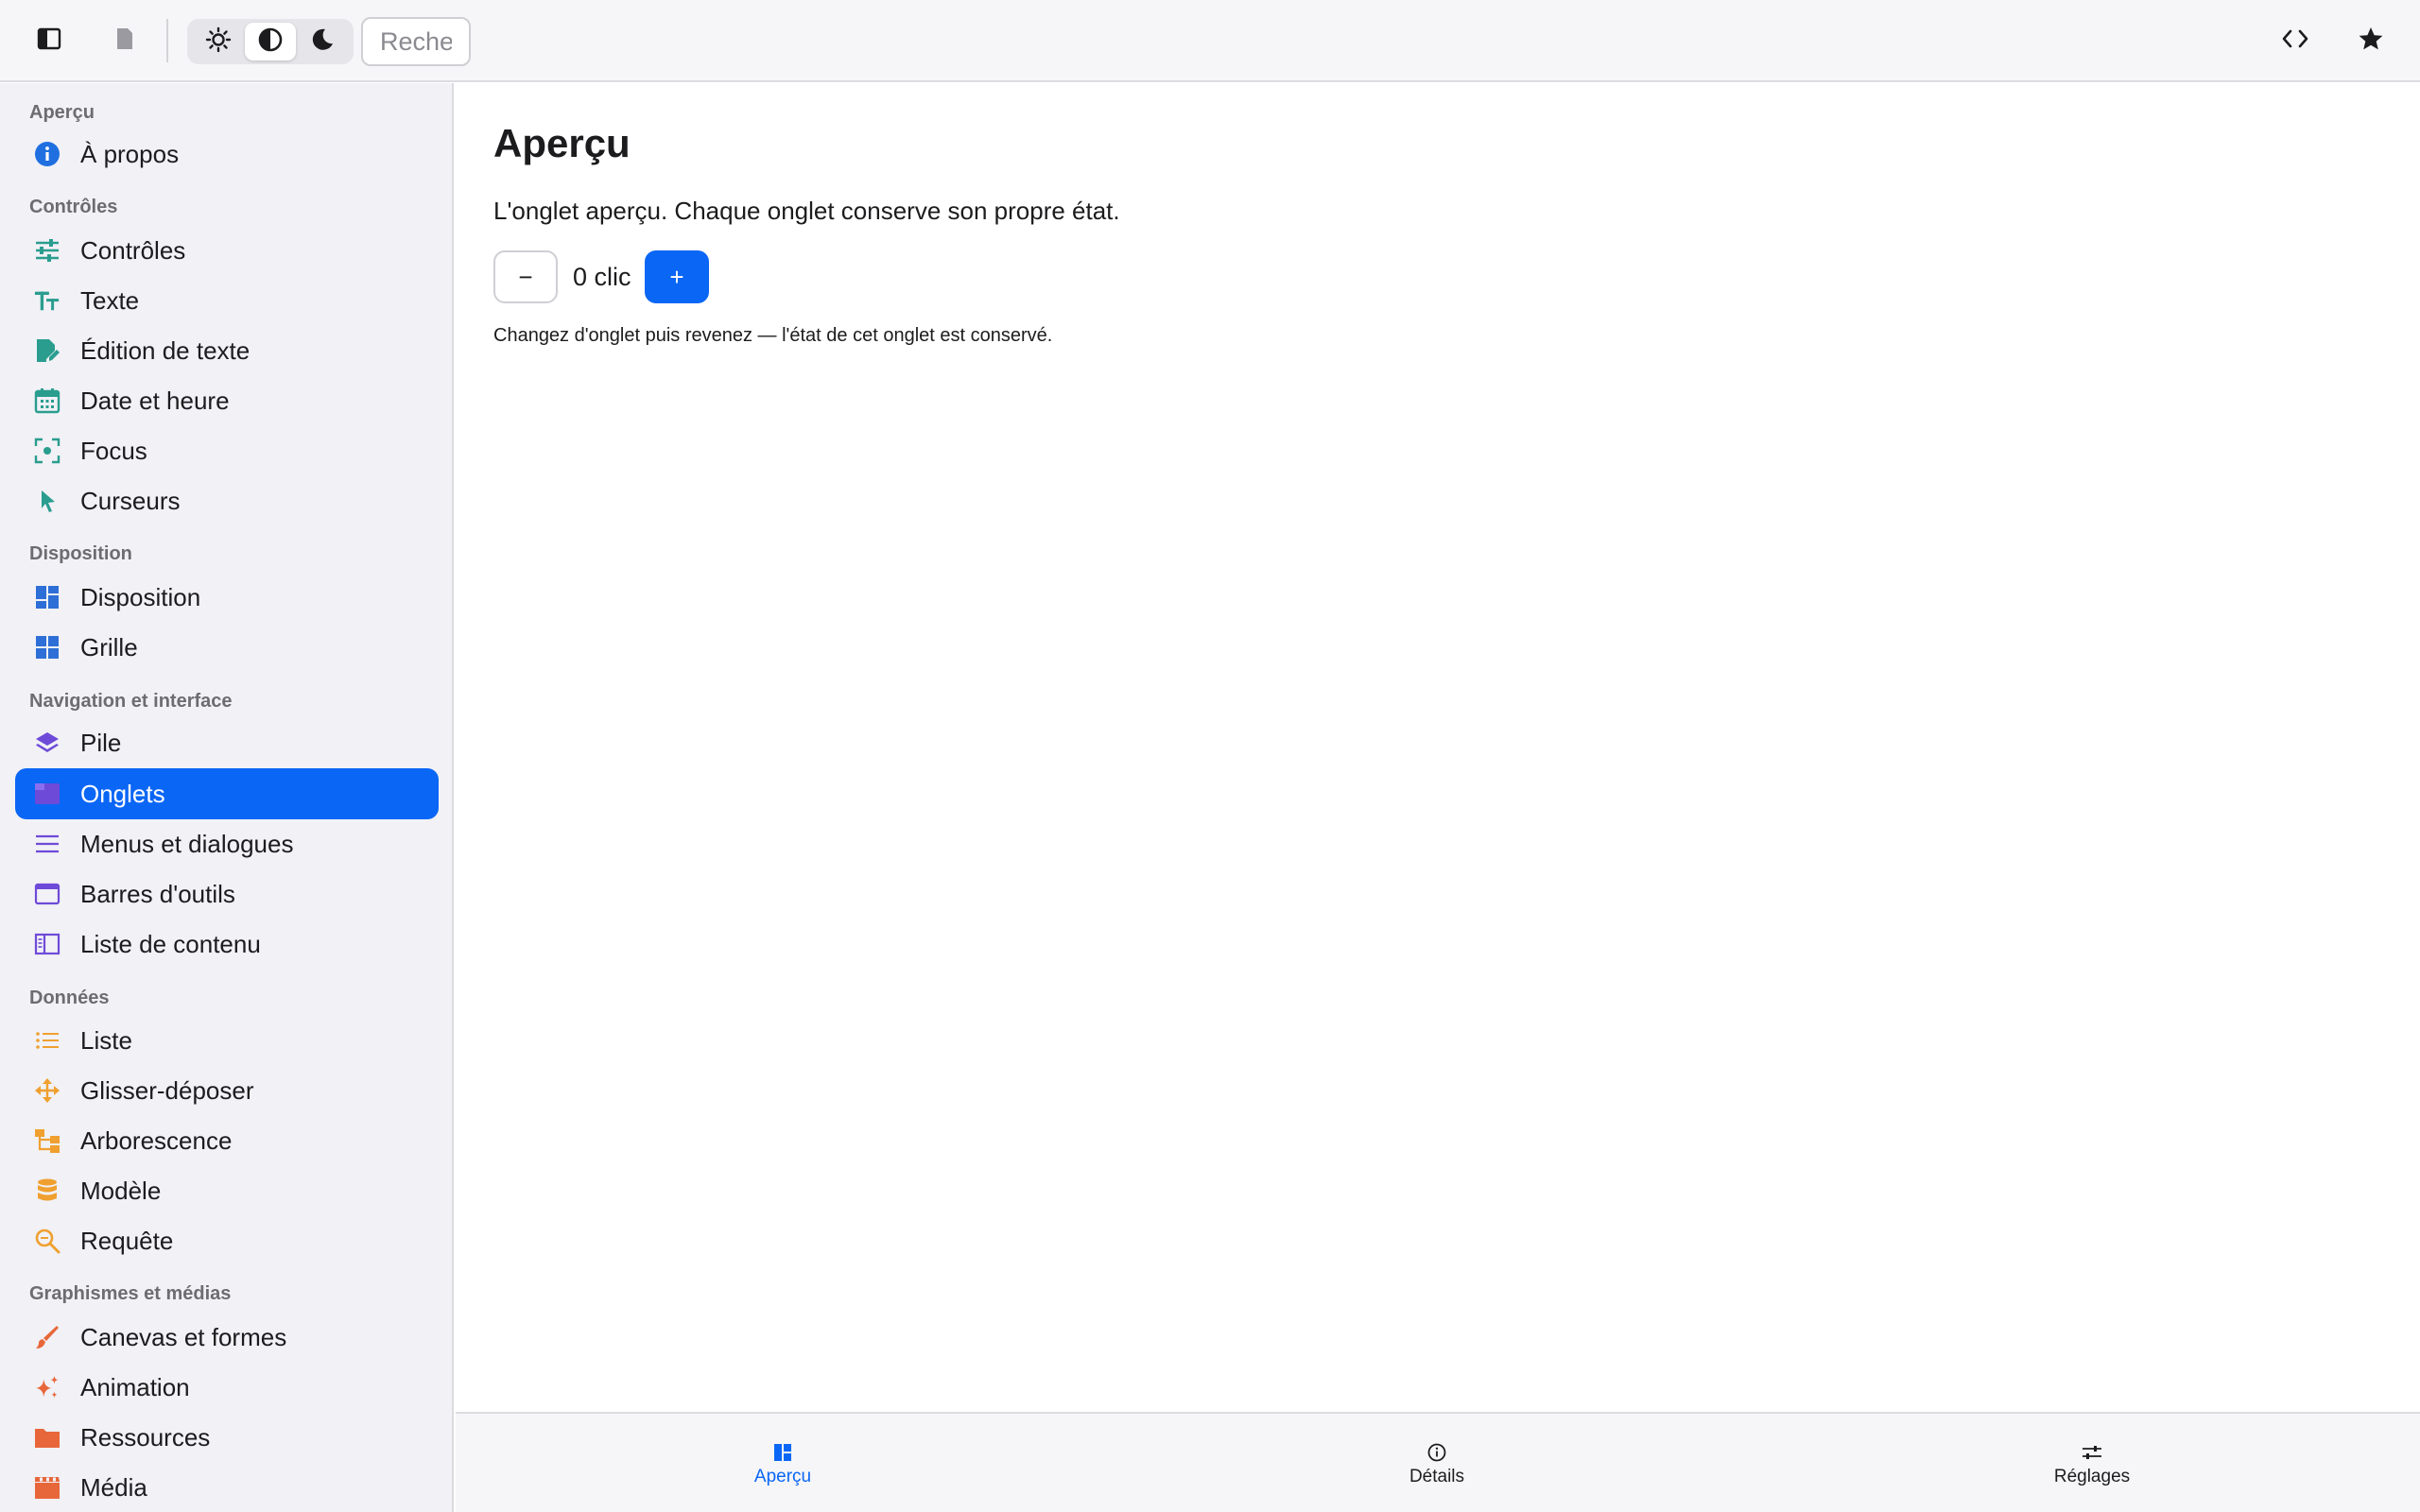  I want to click on sidebar-item-label: Menus et dialogues, so click(187, 844).